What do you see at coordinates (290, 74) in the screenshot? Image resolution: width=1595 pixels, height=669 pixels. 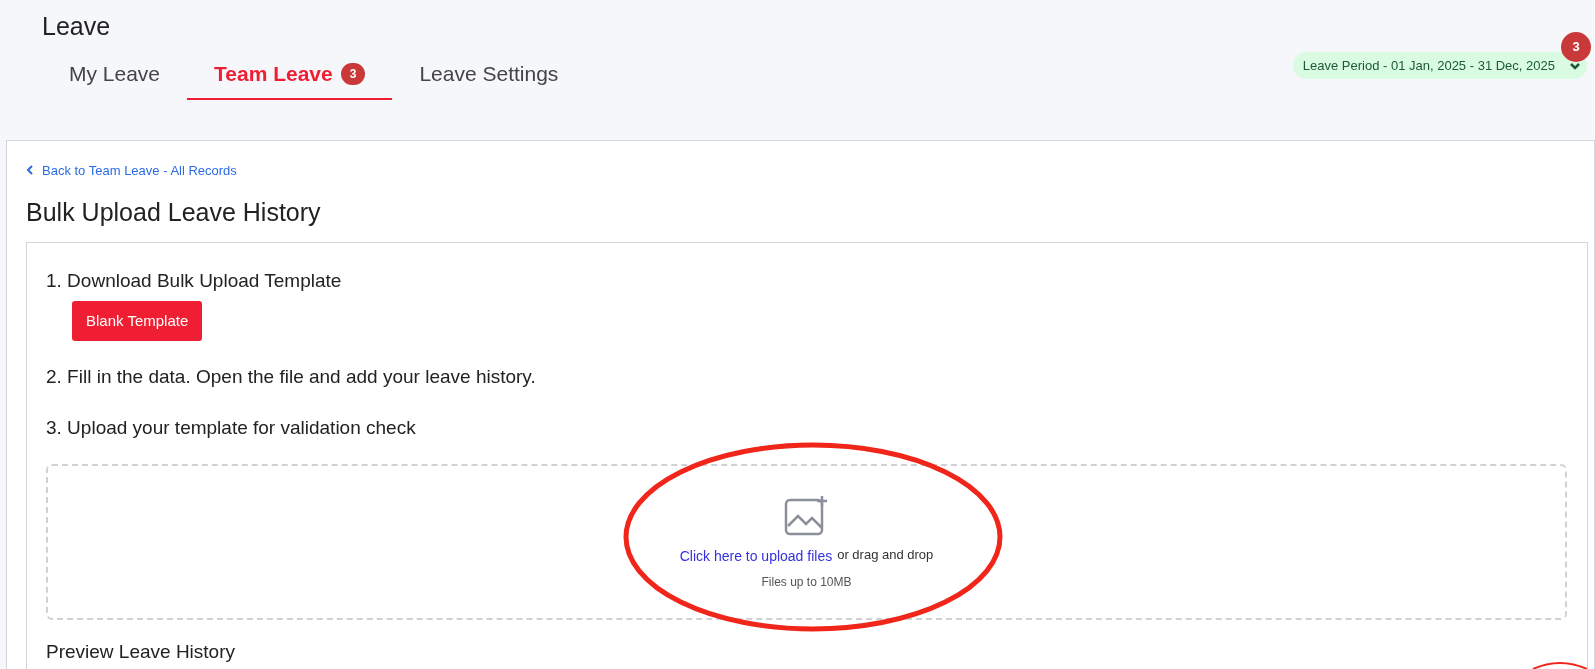 I see `tab: Team Leave 3` at bounding box center [290, 74].